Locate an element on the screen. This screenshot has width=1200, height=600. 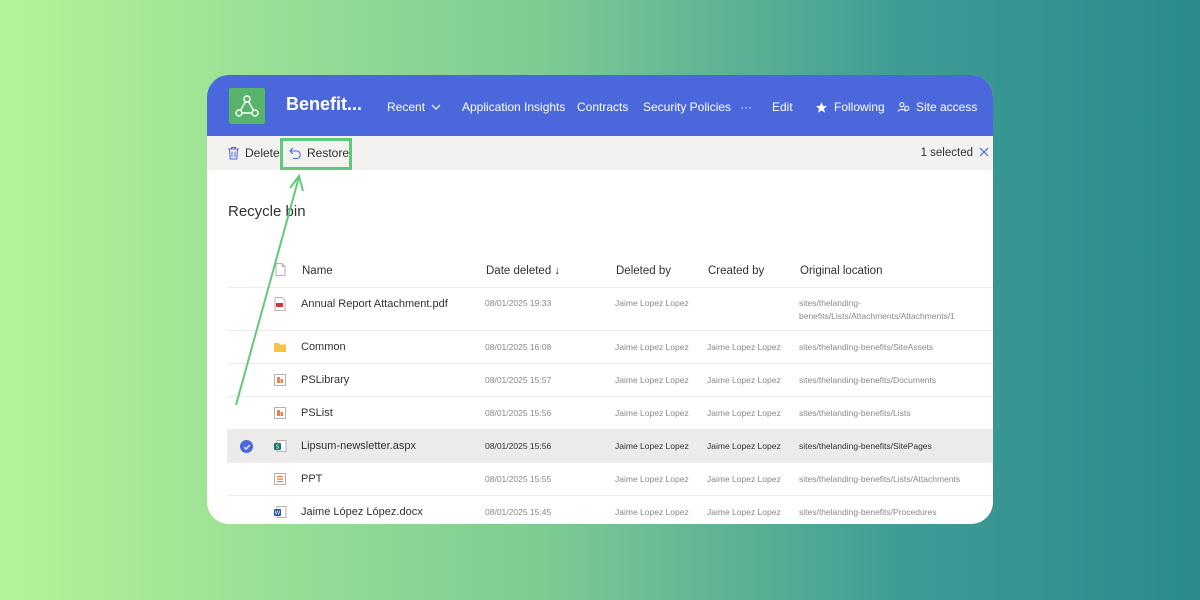
row-checkbox-checked is located at coordinates (246, 446).